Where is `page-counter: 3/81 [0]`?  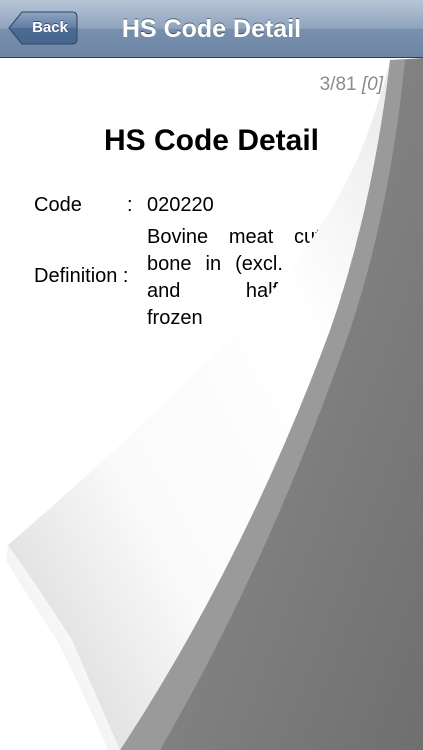
page-counter: 3/81 [0] is located at coordinates (351, 85).